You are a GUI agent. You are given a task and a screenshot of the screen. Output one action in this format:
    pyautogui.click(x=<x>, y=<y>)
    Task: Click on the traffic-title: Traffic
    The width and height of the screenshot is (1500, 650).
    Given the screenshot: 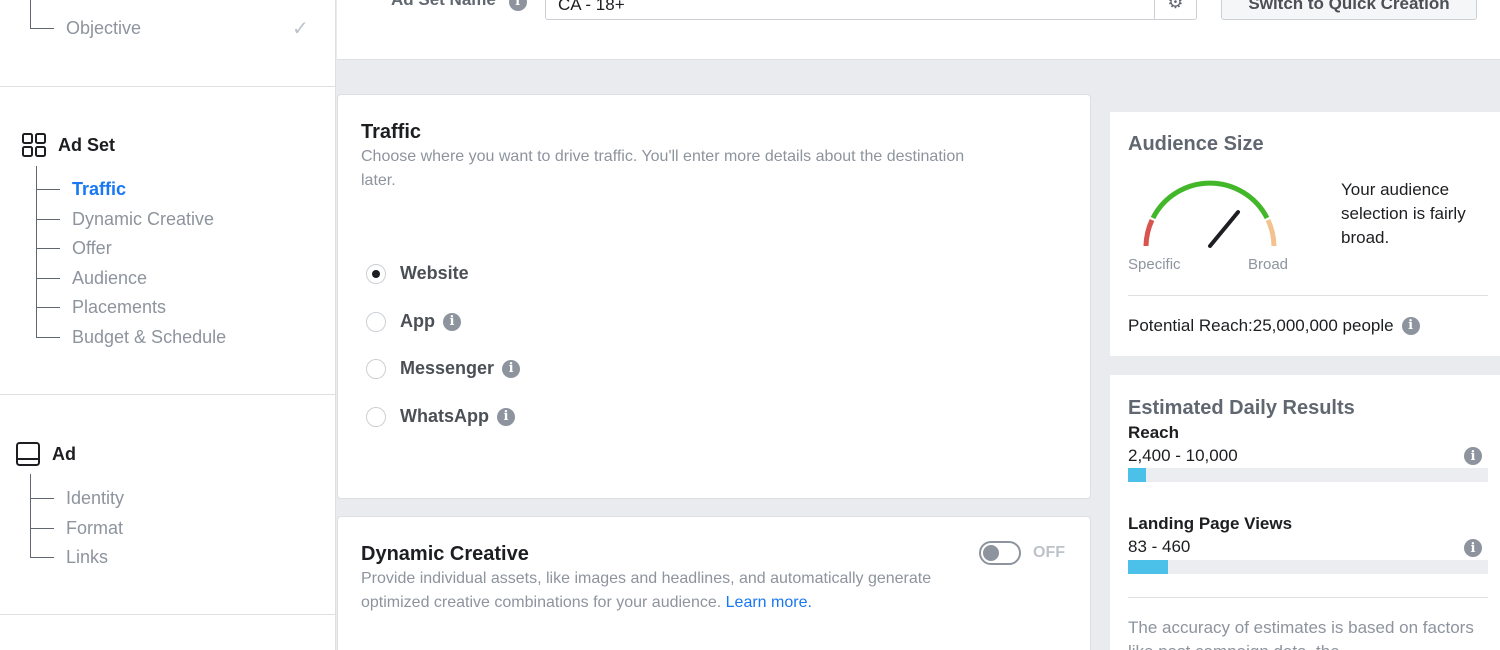 What is the action you would take?
    pyautogui.click(x=391, y=132)
    